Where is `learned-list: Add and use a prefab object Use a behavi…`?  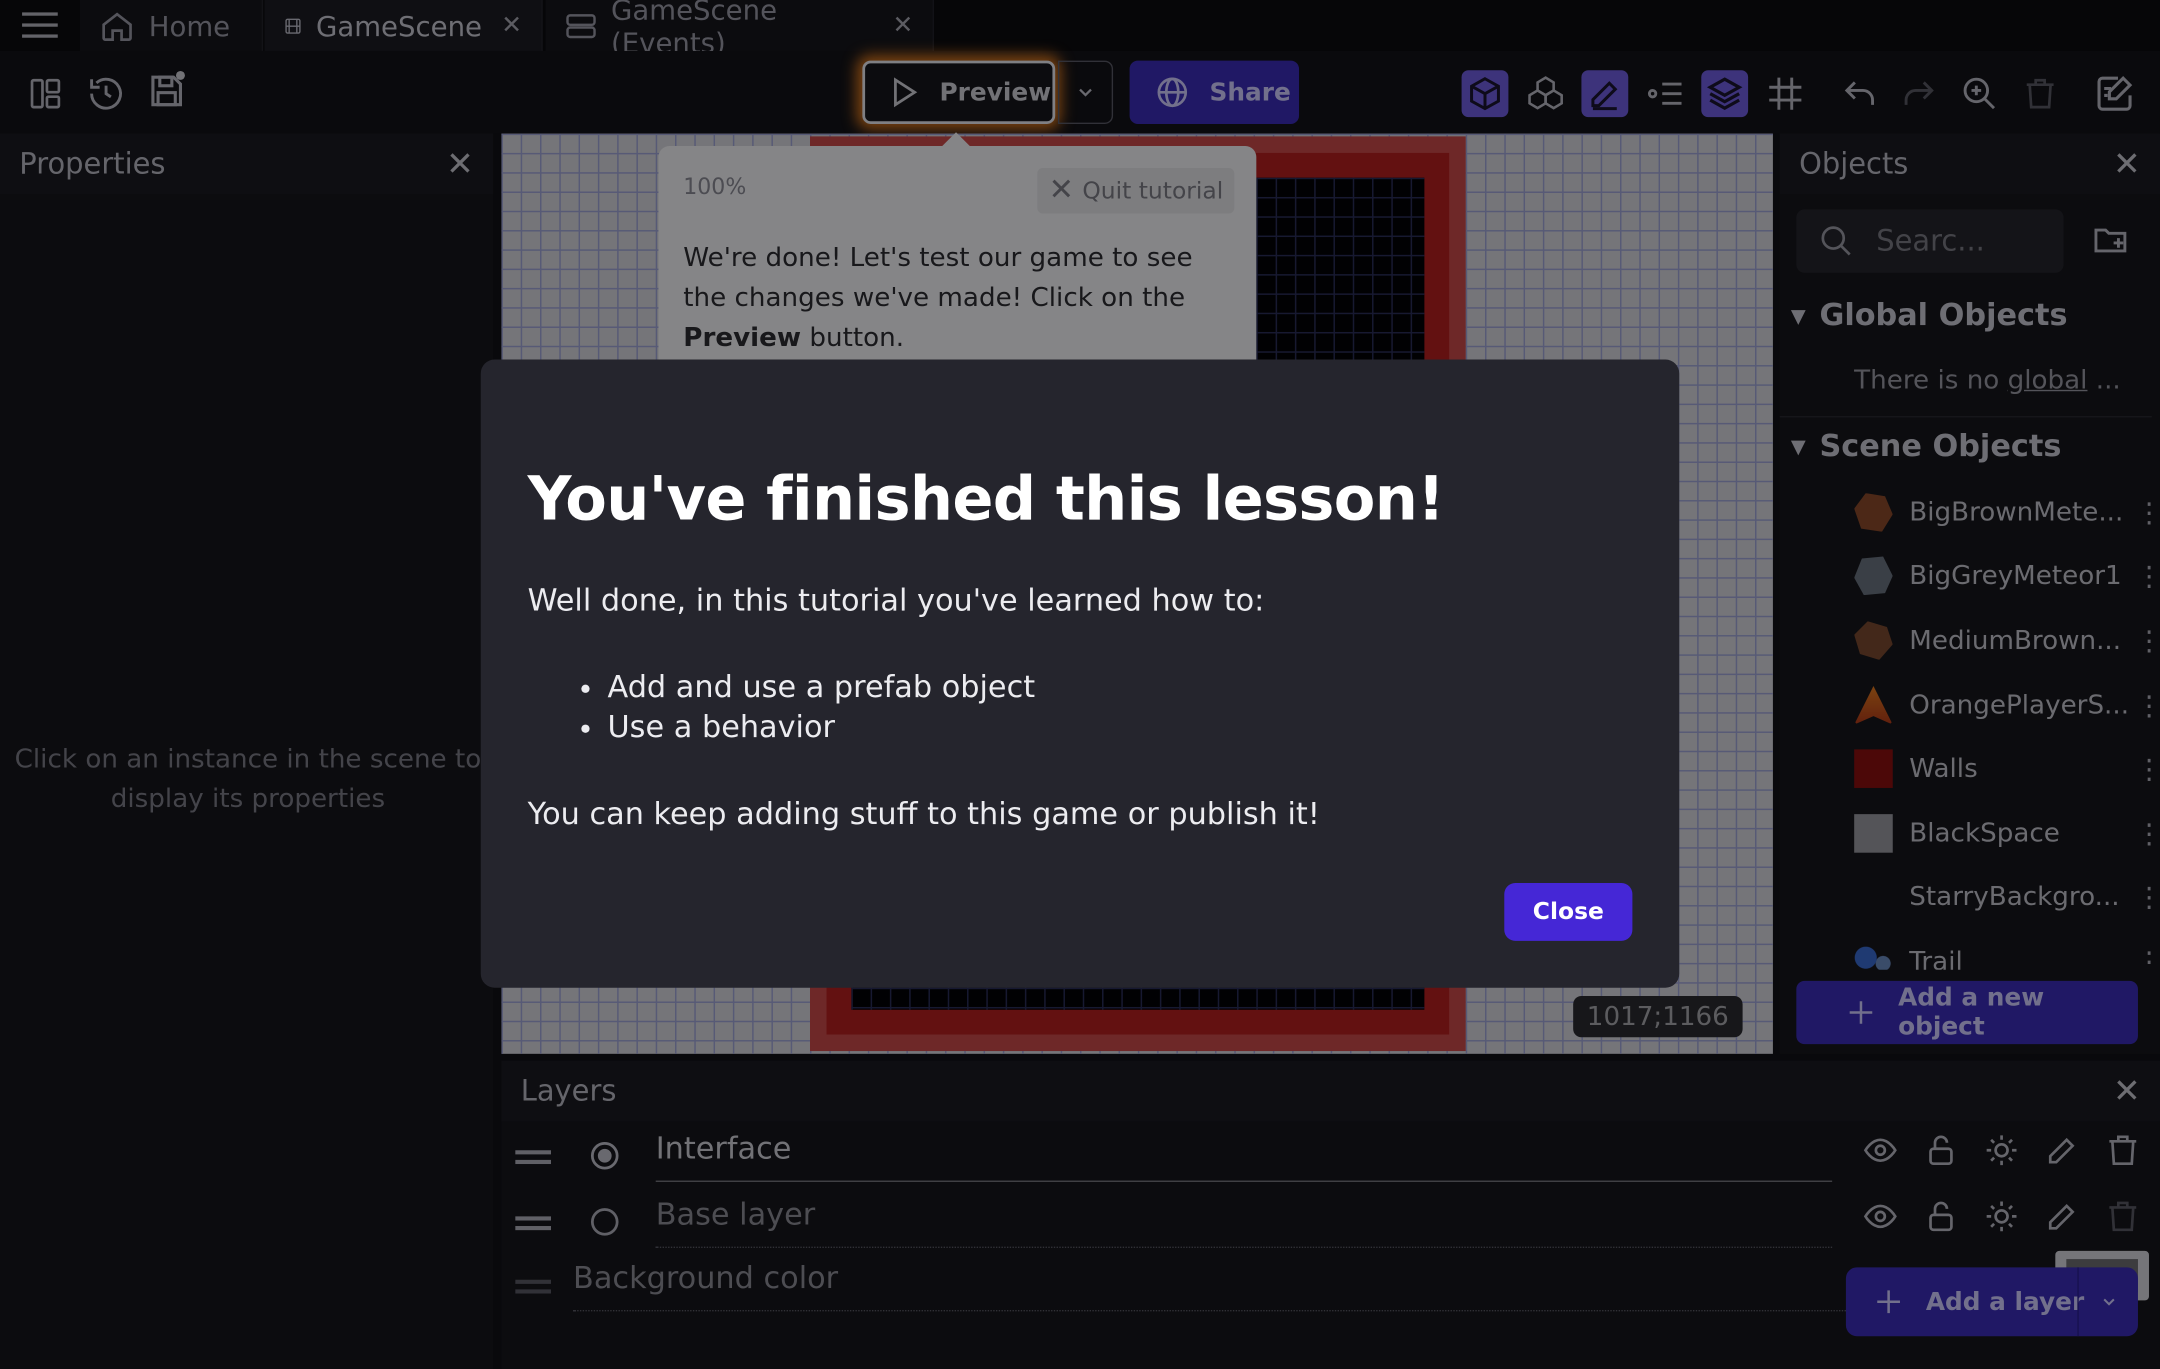
learned-list: Add and use a prefab object Use a behavi… is located at coordinates (1119, 708).